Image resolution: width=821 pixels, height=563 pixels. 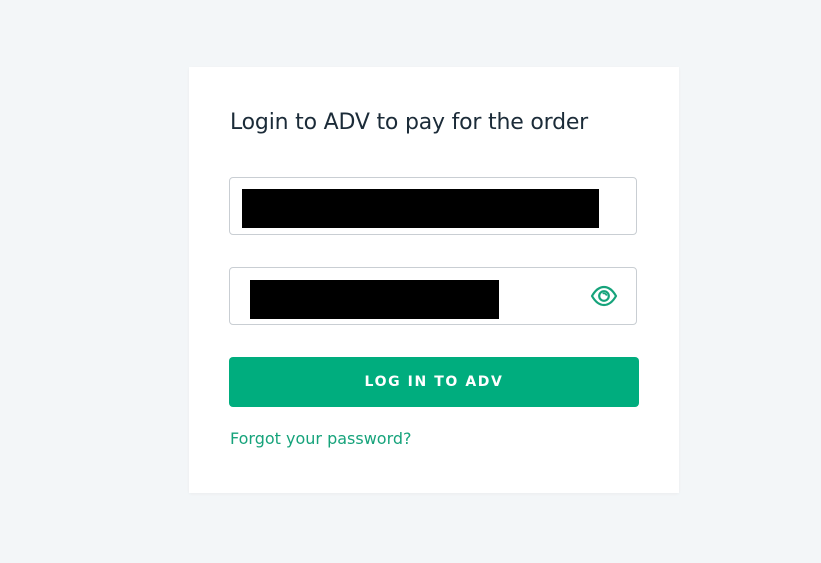 I want to click on login-field, so click(x=433, y=206).